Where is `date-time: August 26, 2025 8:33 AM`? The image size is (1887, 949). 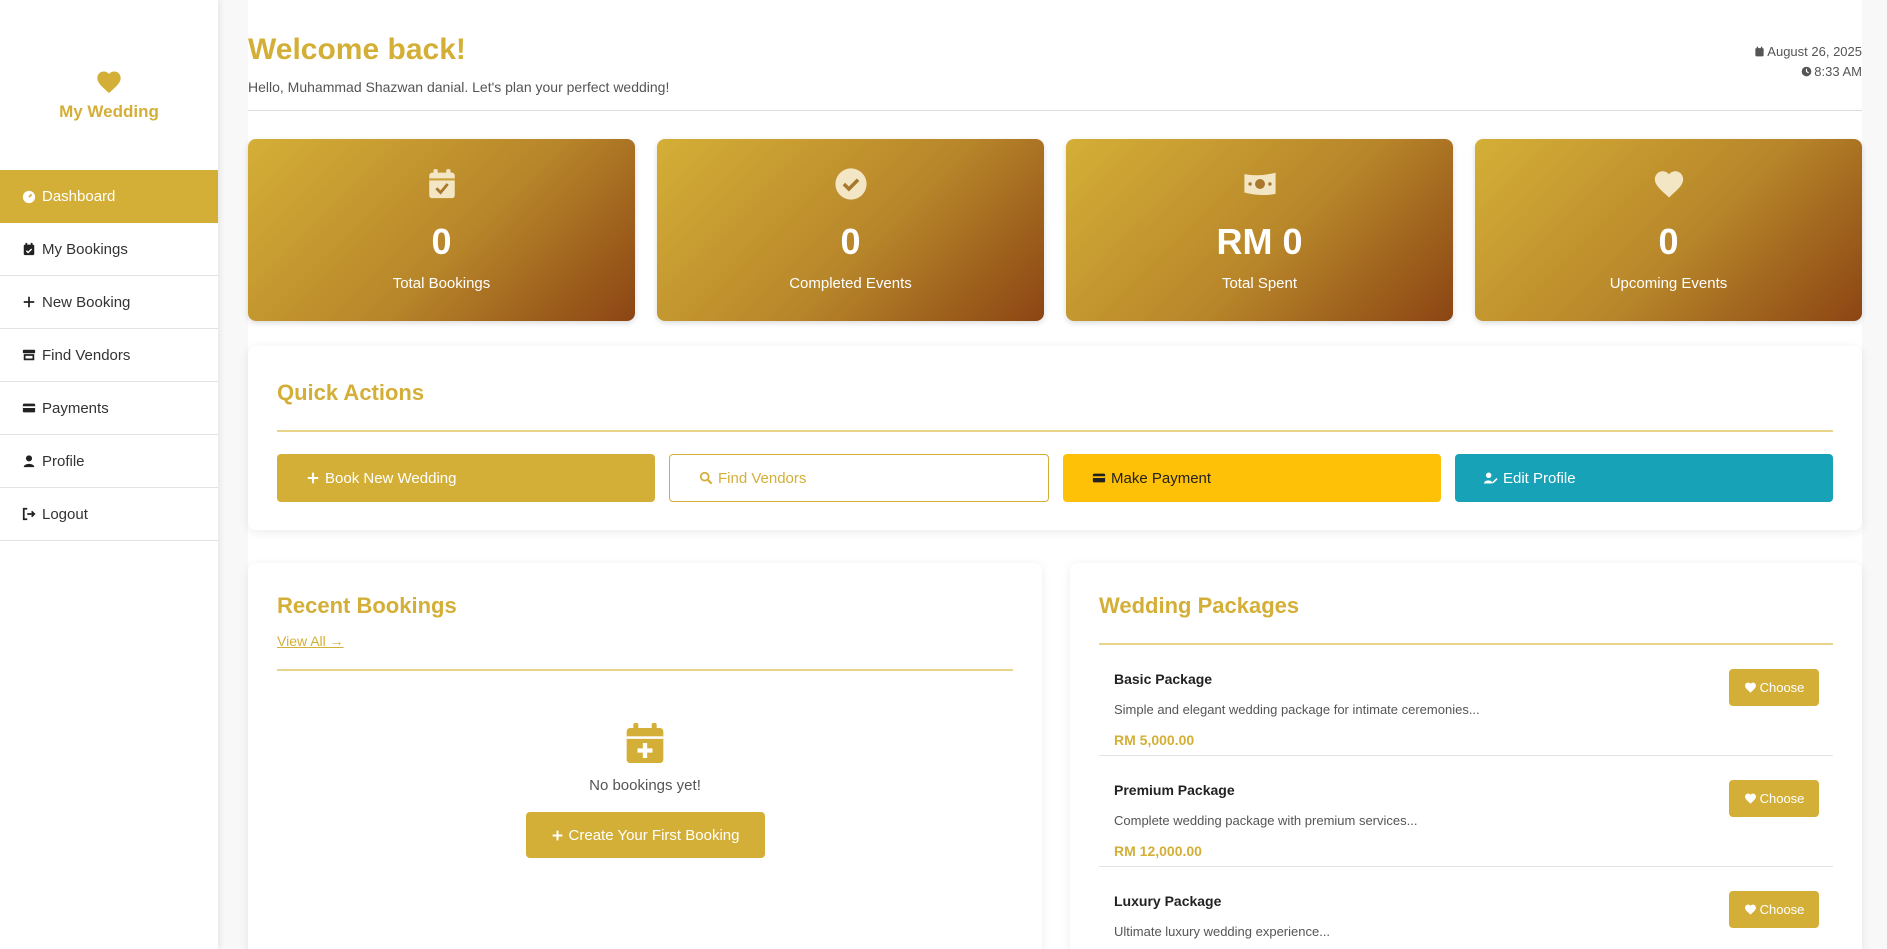
date-time: August 26, 2025 8:33 AM is located at coordinates (1808, 62).